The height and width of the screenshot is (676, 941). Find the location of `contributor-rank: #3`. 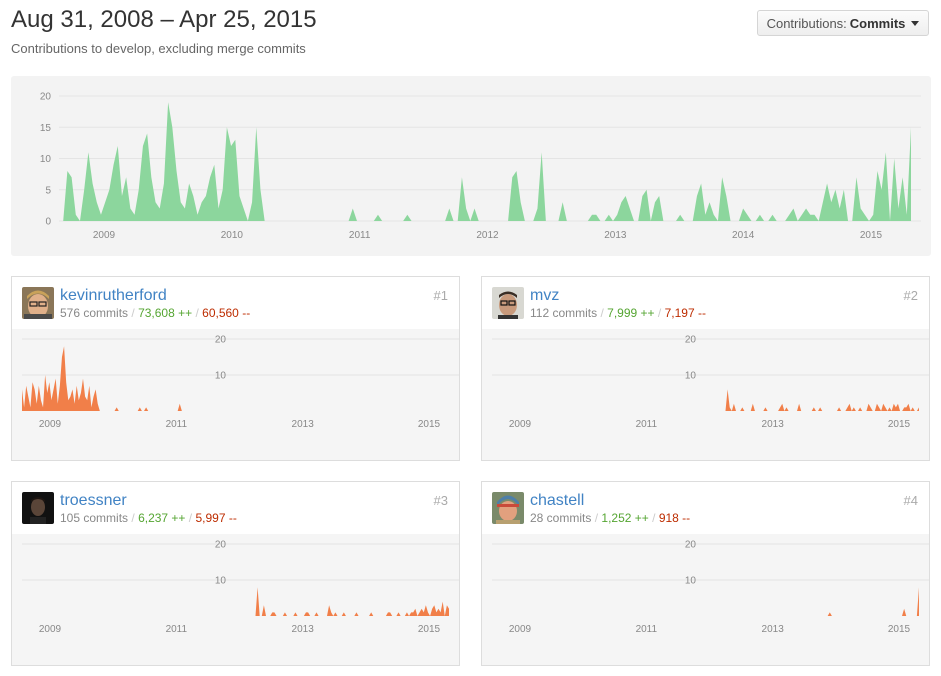

contributor-rank: #3 is located at coordinates (440, 500).